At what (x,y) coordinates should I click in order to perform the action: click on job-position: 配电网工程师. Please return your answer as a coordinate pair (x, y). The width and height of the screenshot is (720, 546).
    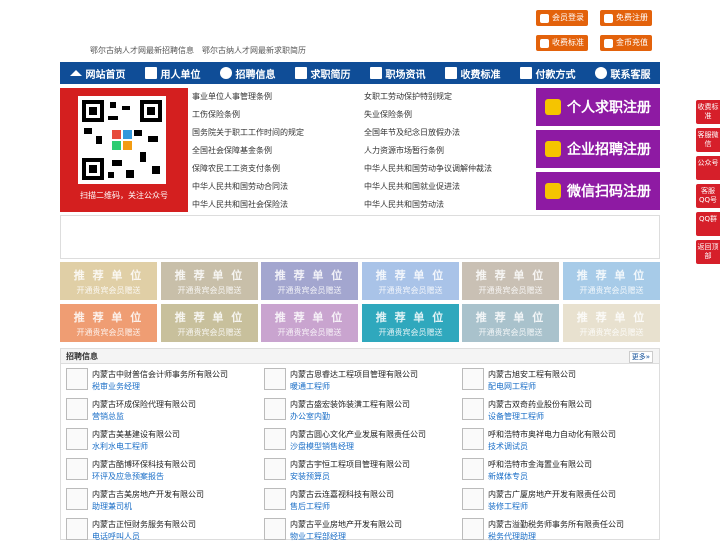
    Looking at the image, I should click on (512, 386).